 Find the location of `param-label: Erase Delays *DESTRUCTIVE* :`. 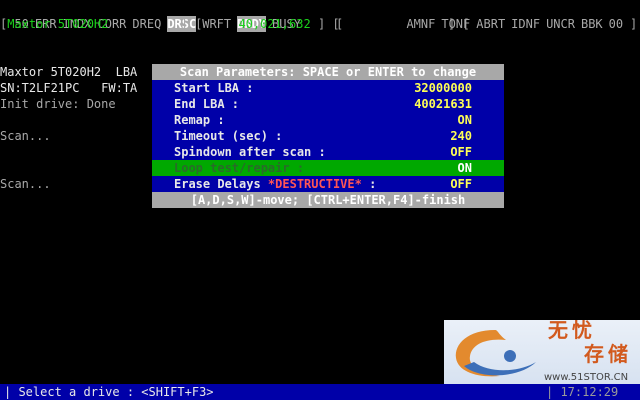

param-label: Erase Delays *DESTRUCTIVE* : is located at coordinates (275, 184).